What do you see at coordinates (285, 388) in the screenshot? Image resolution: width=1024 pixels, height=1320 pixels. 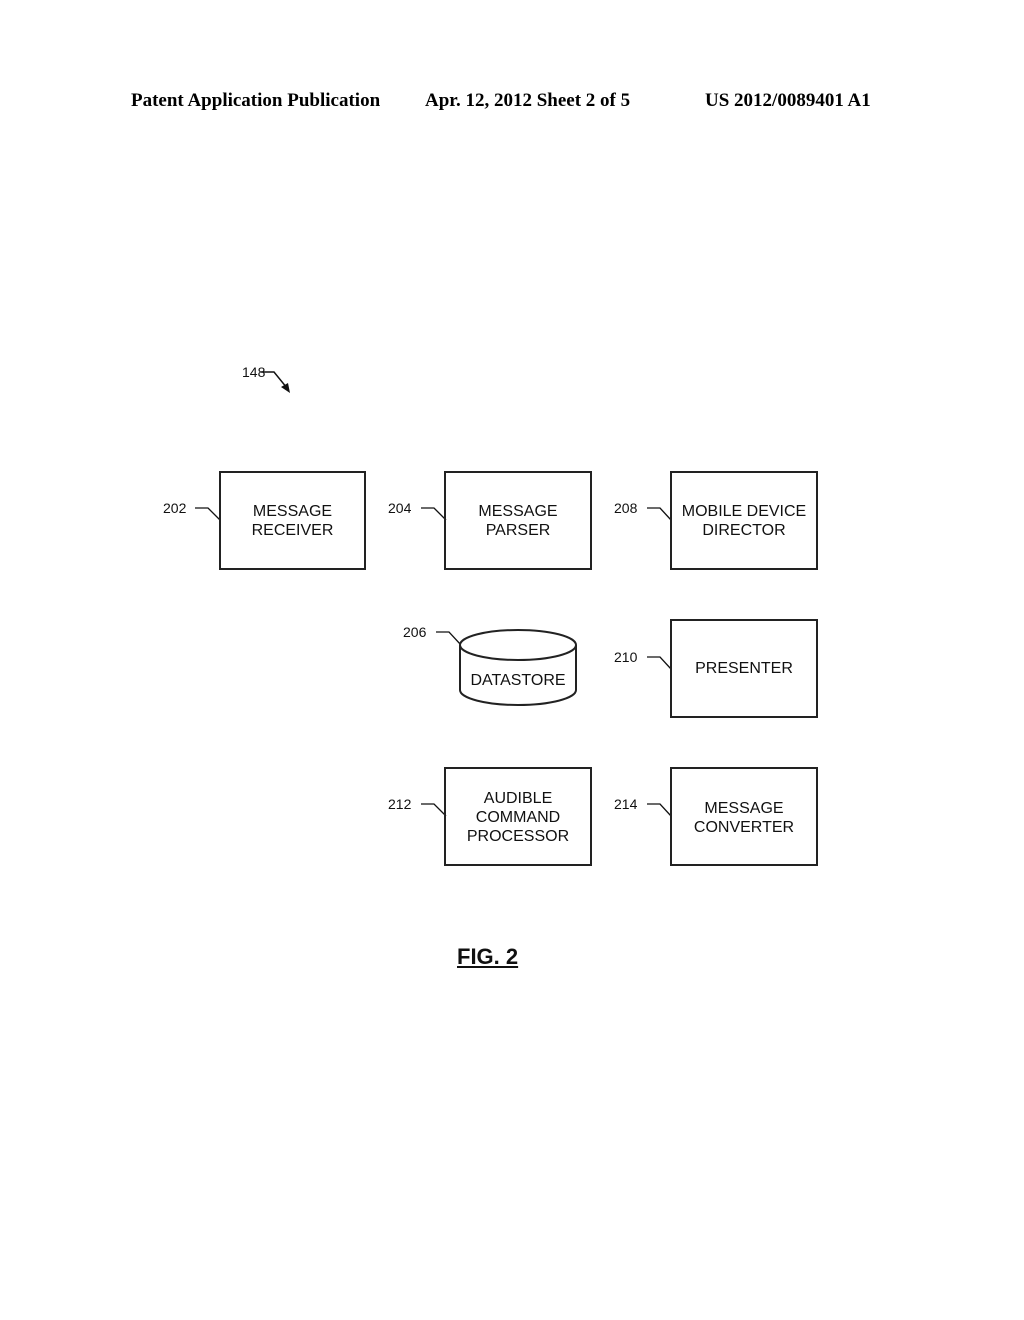 I see `ref-148-arrowhead` at bounding box center [285, 388].